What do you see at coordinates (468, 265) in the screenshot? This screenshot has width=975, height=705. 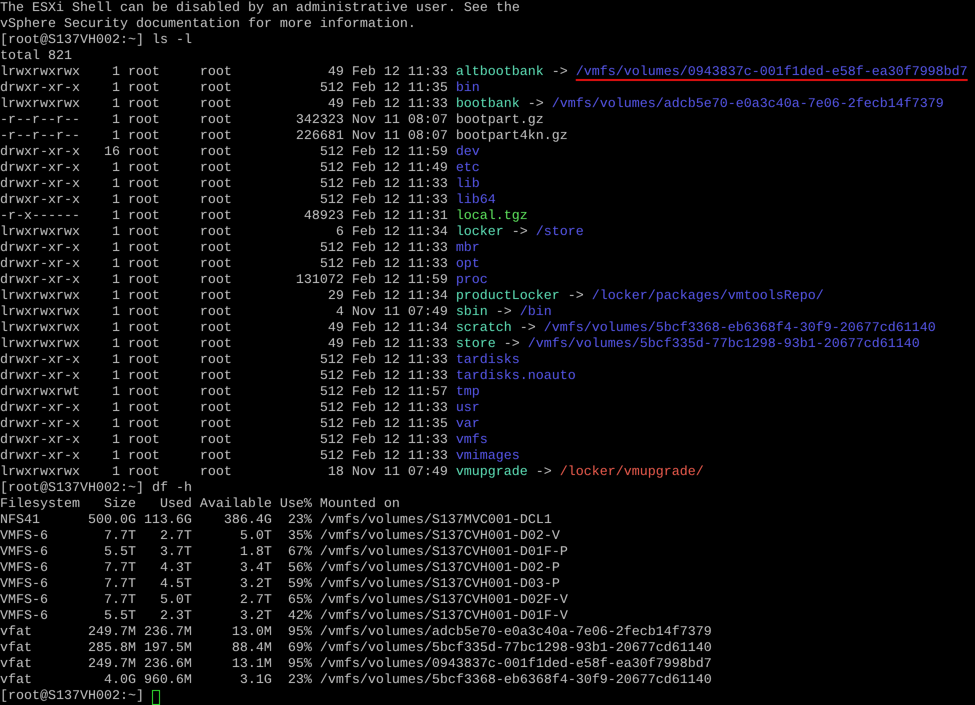 I see `file-name: opt` at bounding box center [468, 265].